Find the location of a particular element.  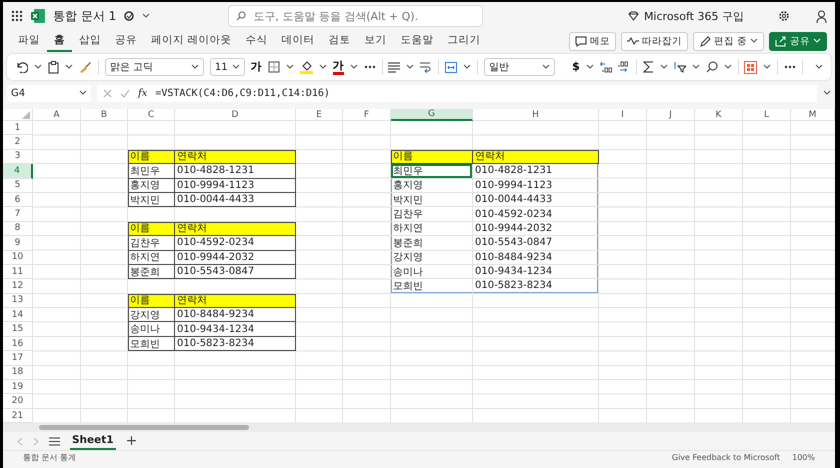

name-box: G4 is located at coordinates (49, 93).